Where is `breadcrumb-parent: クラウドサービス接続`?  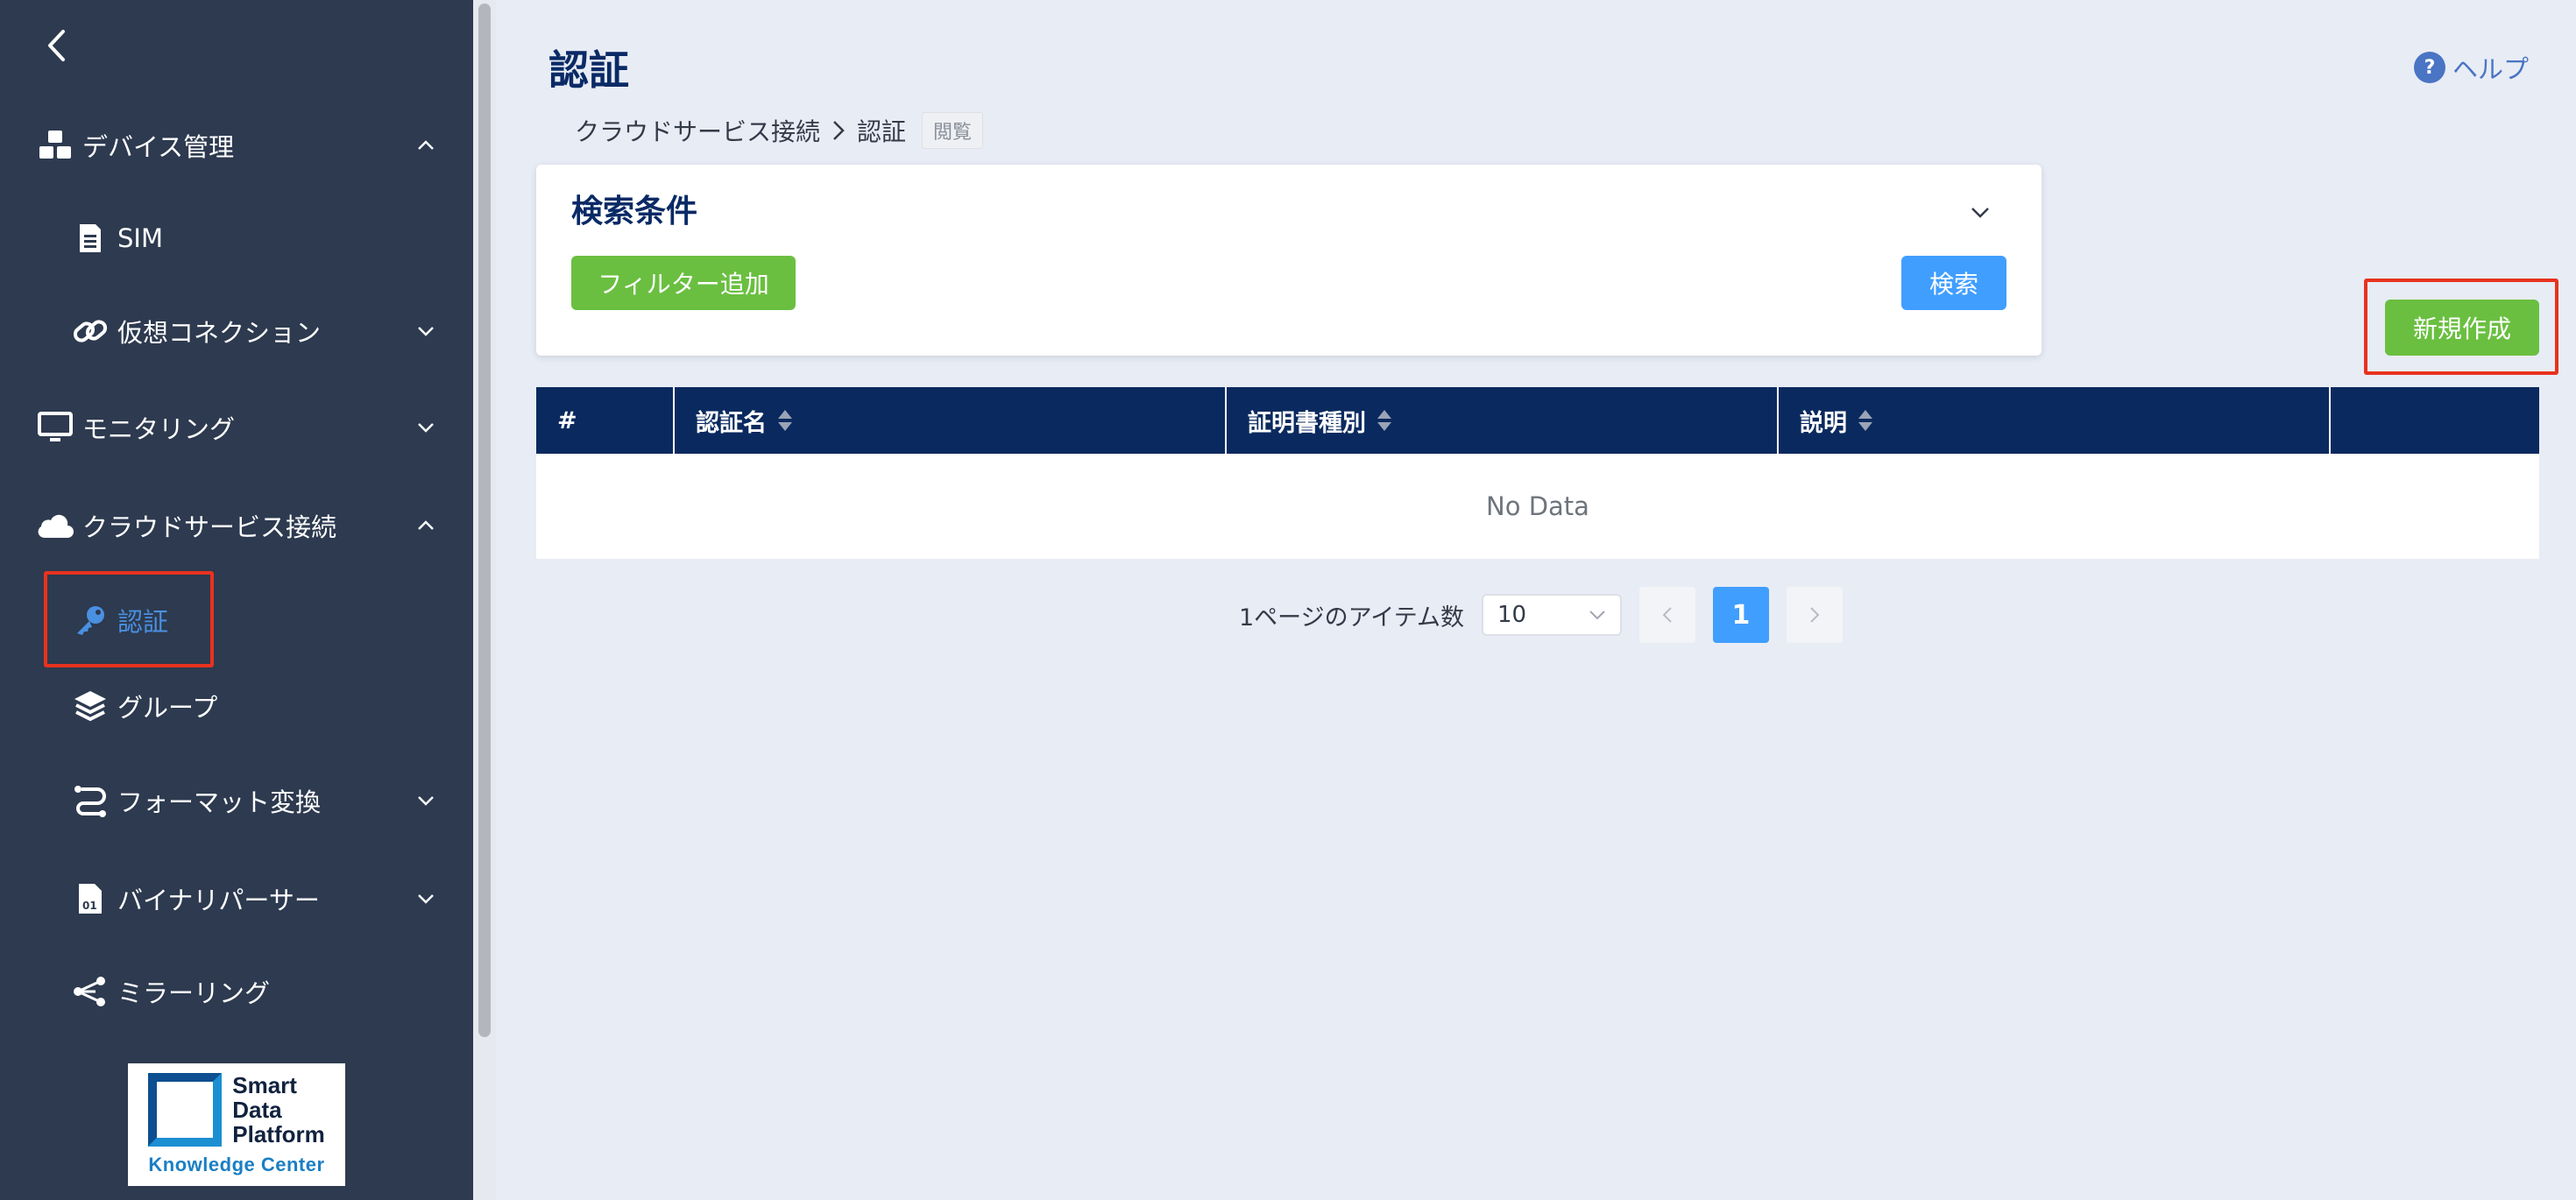
breadcrumb-parent: クラウドサービス接続 is located at coordinates (697, 130).